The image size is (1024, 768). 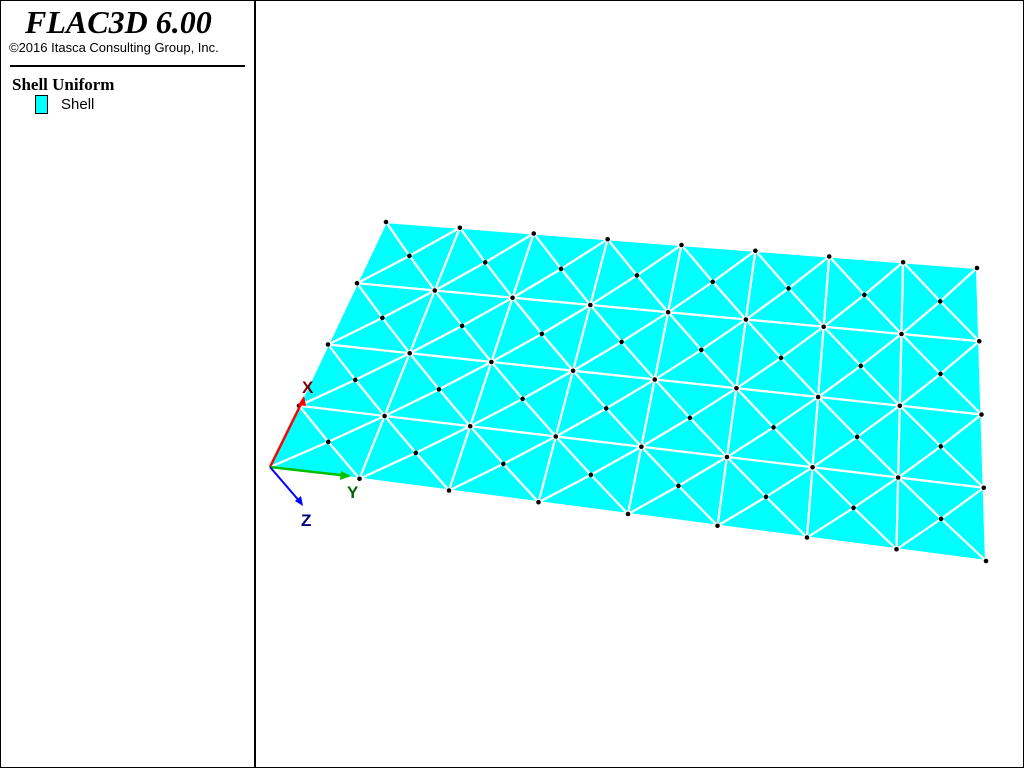 What do you see at coordinates (63, 84) in the screenshot?
I see `plot-title: Shell Uniform` at bounding box center [63, 84].